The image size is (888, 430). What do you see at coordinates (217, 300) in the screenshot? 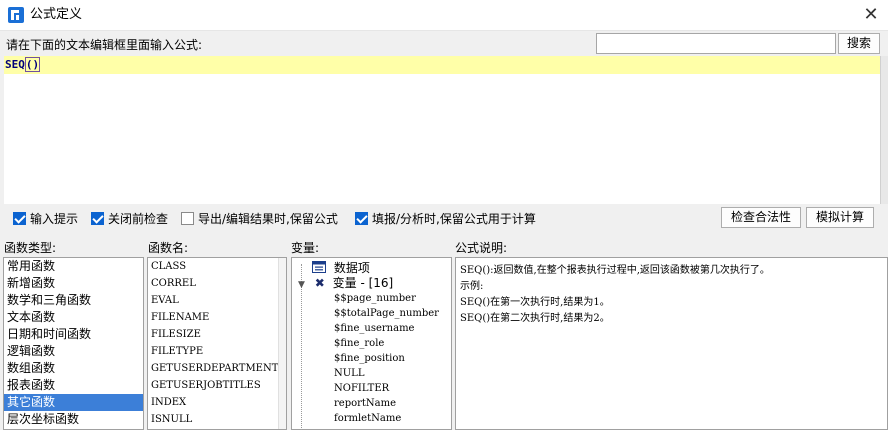
I see `function-item: EVAL` at bounding box center [217, 300].